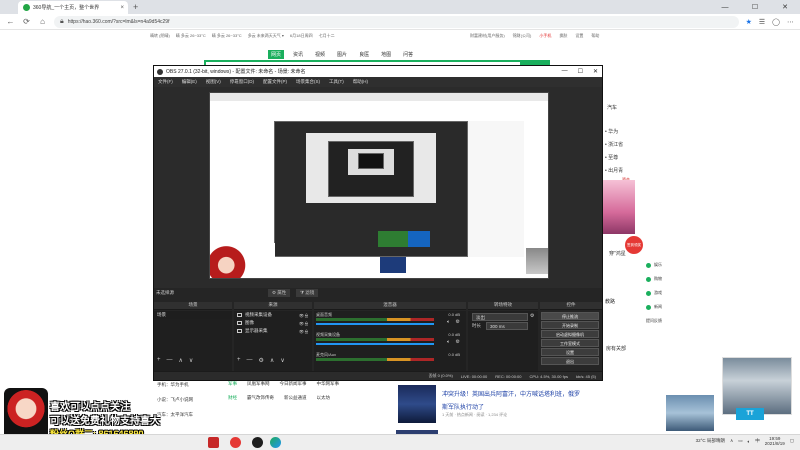 Image resolution: width=800 pixels, height=450 pixels. I want to click on side-image-card, so click(757, 386).